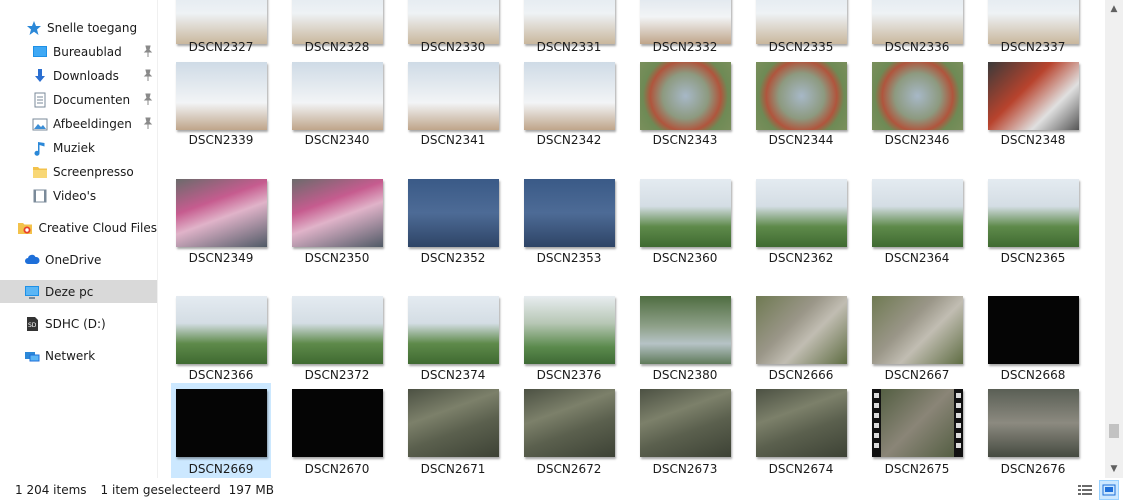 The image size is (1123, 502). What do you see at coordinates (78, 195) in the screenshot?
I see `nav-item-videos: Video's` at bounding box center [78, 195].